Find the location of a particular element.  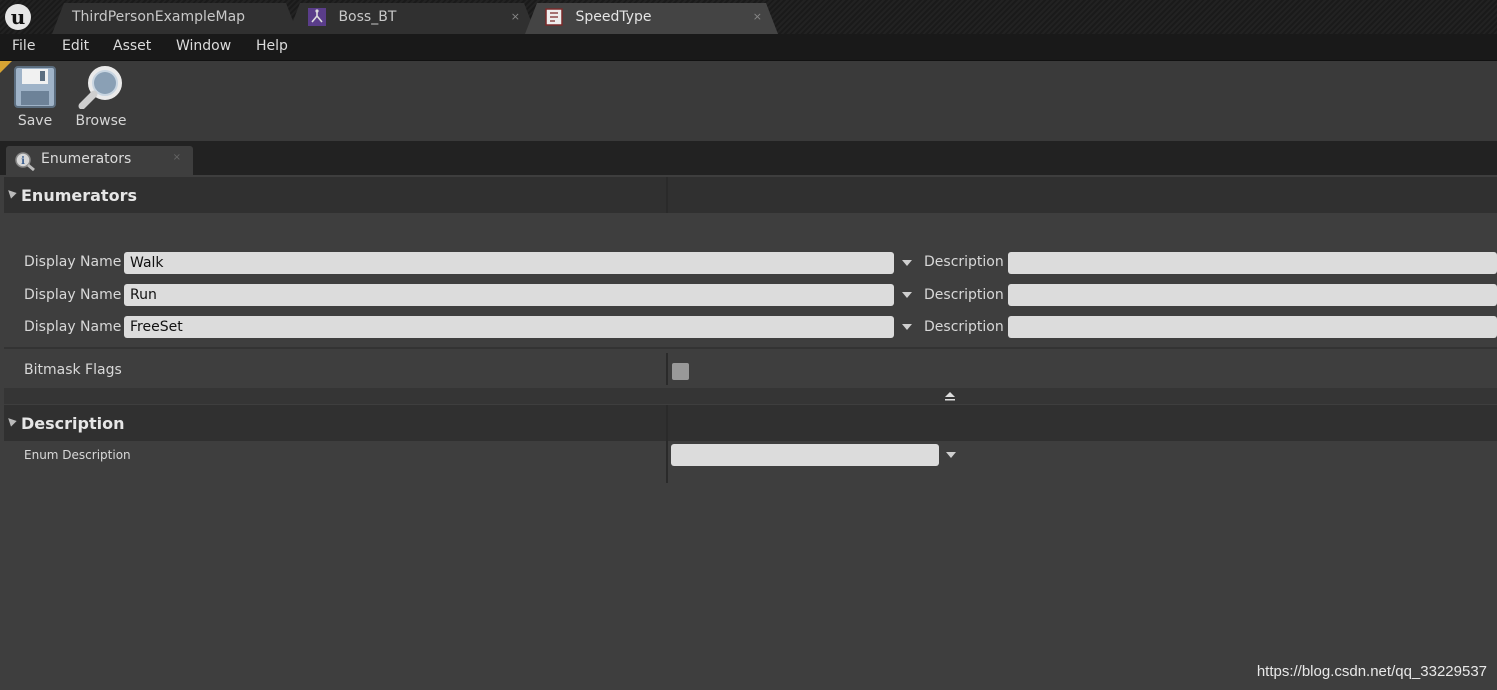

menu-edit: Edit is located at coordinates (75, 46).